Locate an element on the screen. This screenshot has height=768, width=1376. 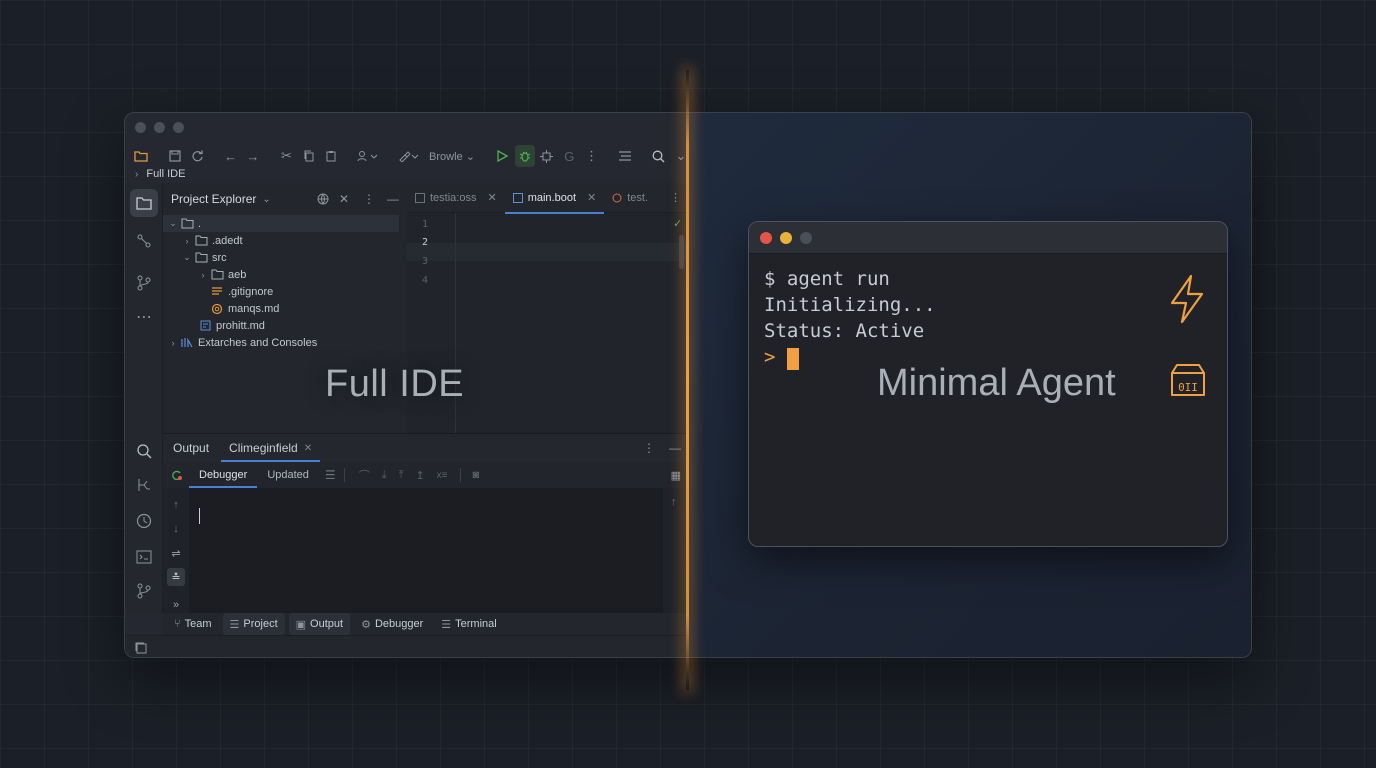
split-divider is located at coordinates (687, 380).